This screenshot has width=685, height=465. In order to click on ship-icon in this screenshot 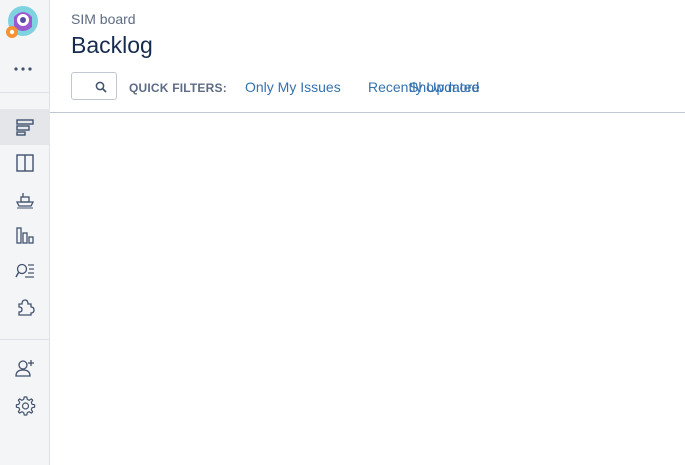, I will do `click(25, 201)`.